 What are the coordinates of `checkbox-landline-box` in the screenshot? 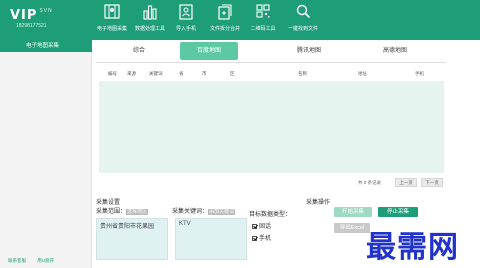 It's located at (254, 226).